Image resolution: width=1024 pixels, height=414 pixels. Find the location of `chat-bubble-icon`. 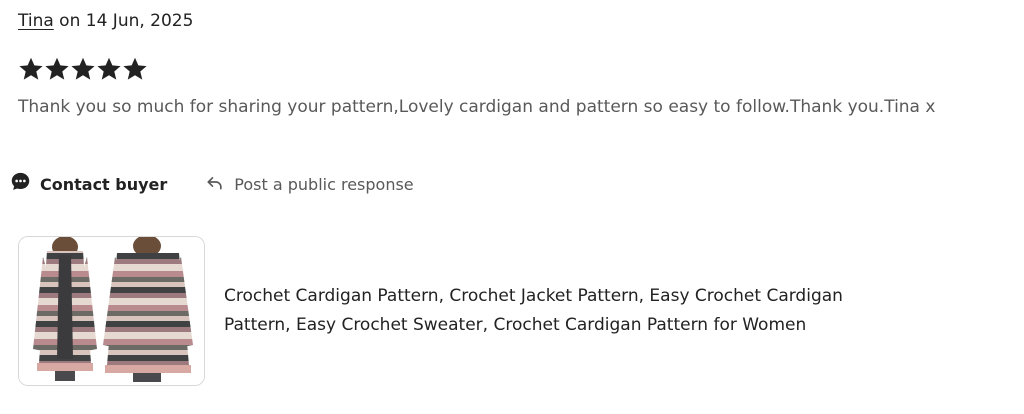

chat-bubble-icon is located at coordinates (20, 185).